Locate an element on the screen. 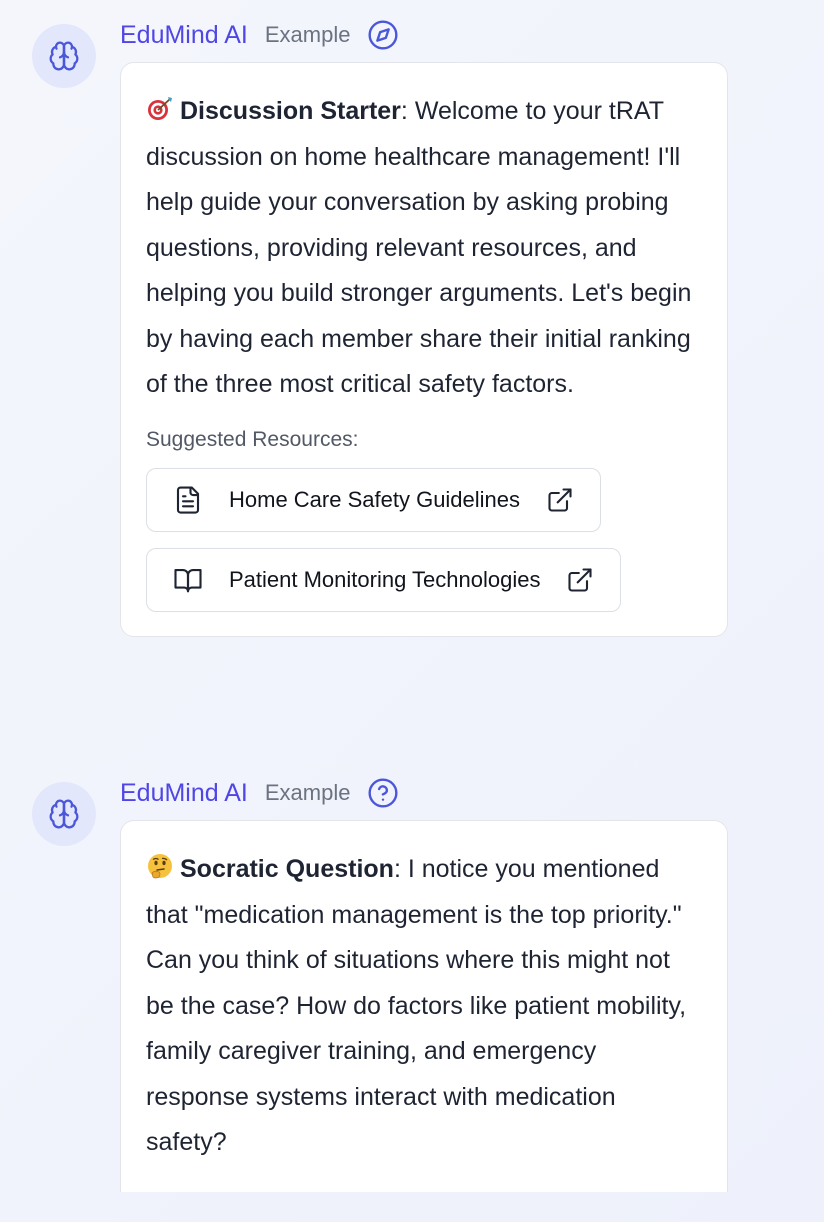  document-icon is located at coordinates (188, 499).